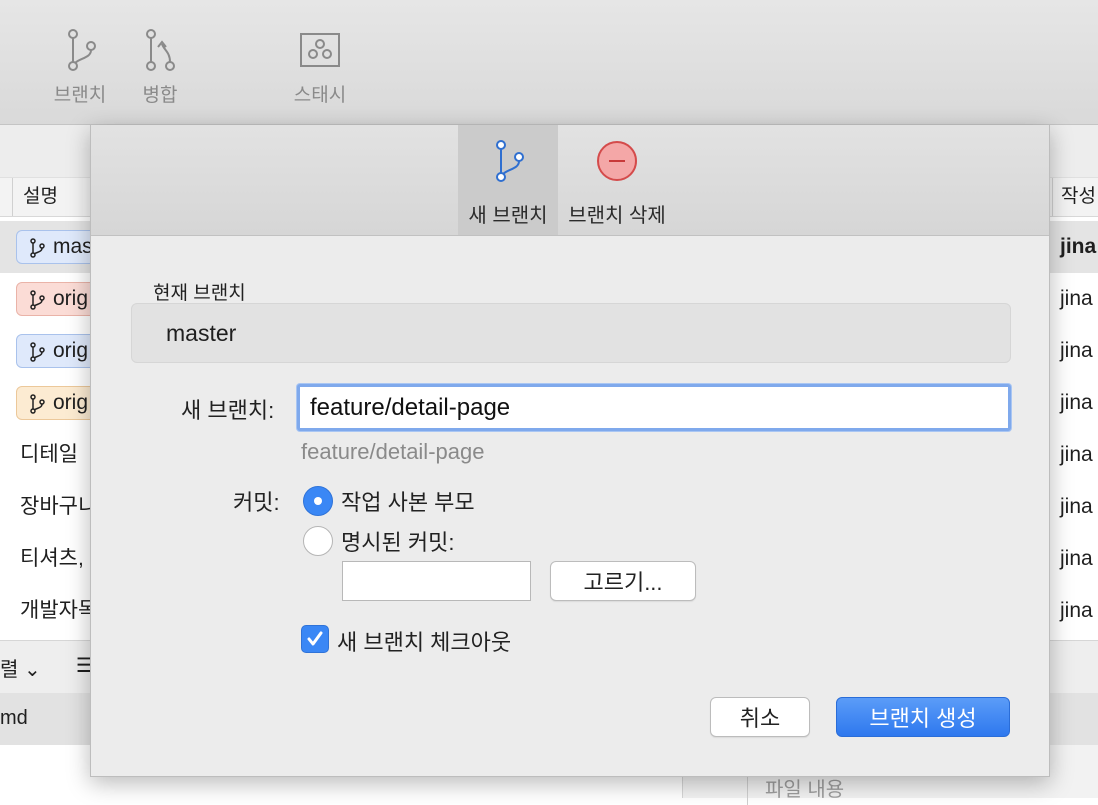 The height and width of the screenshot is (805, 1098). Describe the element at coordinates (59, 610) in the screenshot. I see `description-cell: 개발자목` at that location.